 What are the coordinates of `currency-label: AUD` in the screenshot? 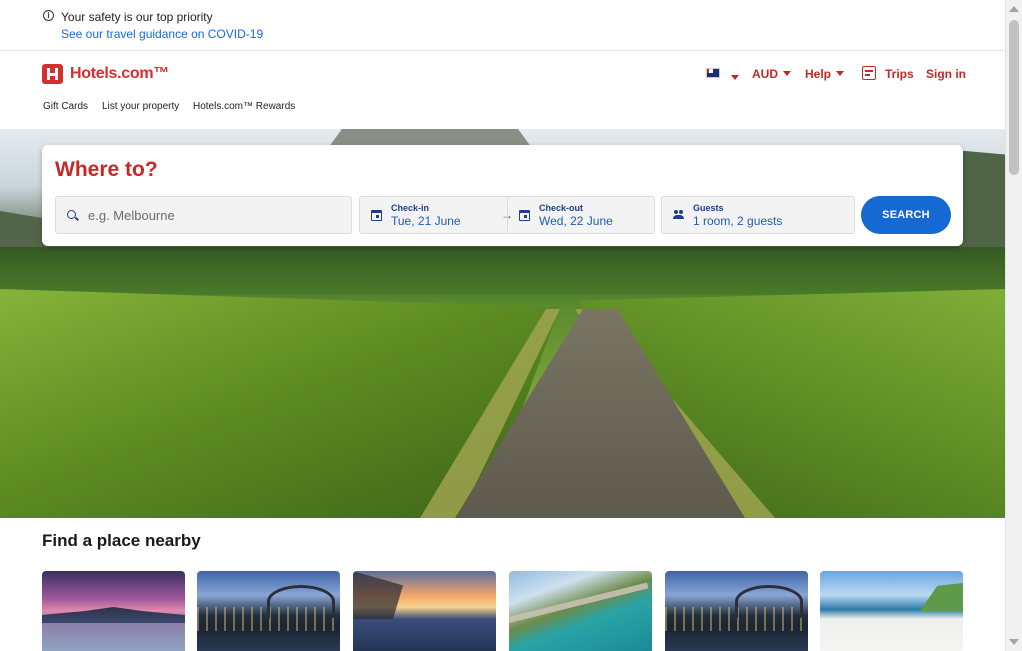 It's located at (765, 74).